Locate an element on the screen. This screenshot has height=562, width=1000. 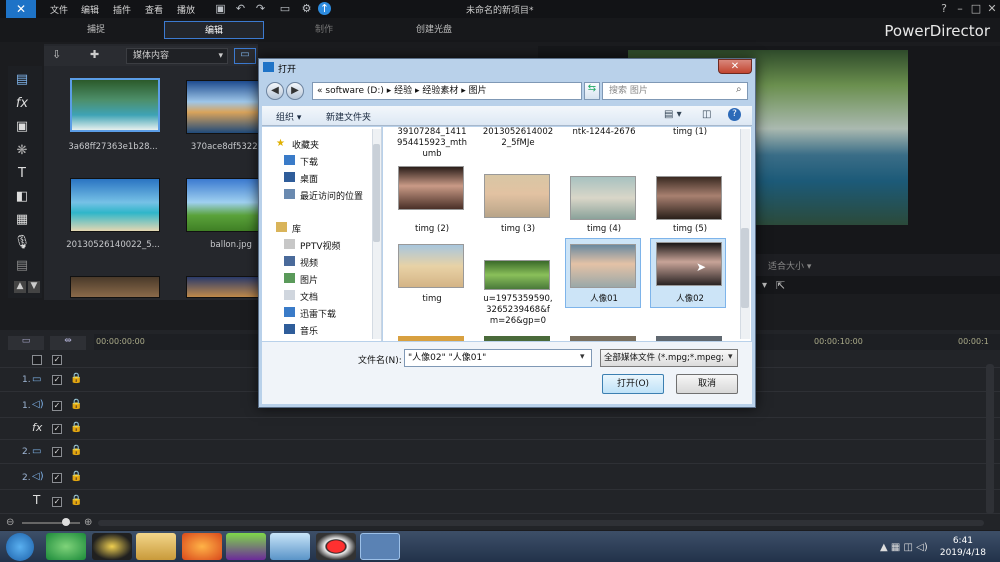
file-label: 39107284_1411 954415923_mth umb is located at coordinates (432, 143).